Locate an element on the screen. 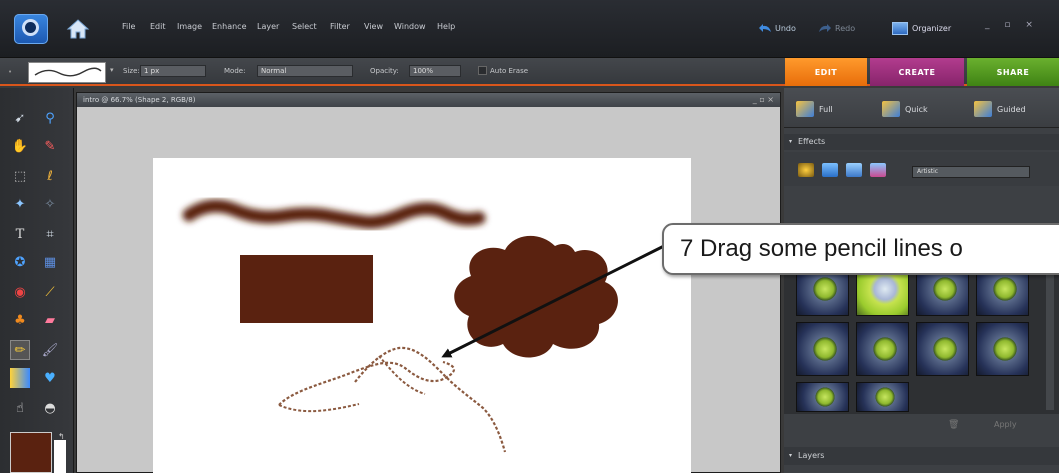  smudge-tool-icon: ☝ is located at coordinates (20, 408).